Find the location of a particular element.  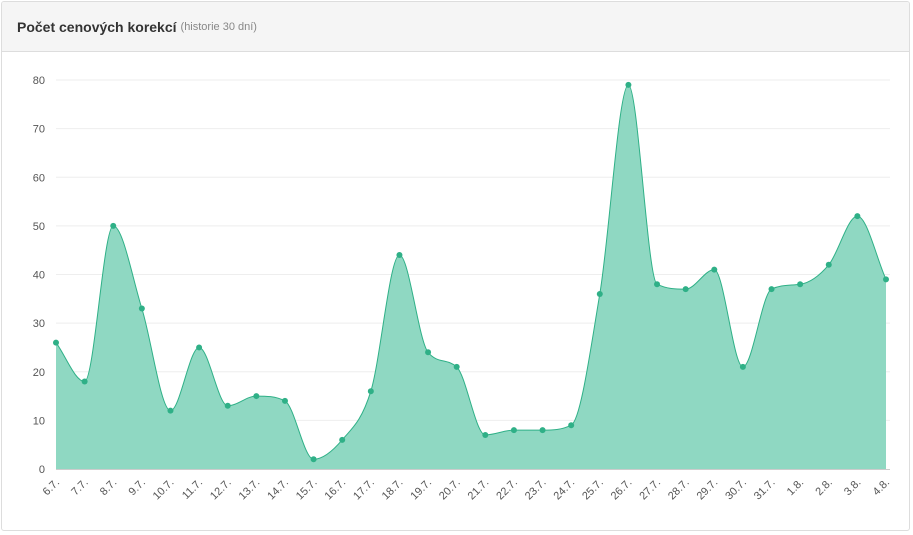

x-tick-label: 12.7. is located at coordinates (221, 490).